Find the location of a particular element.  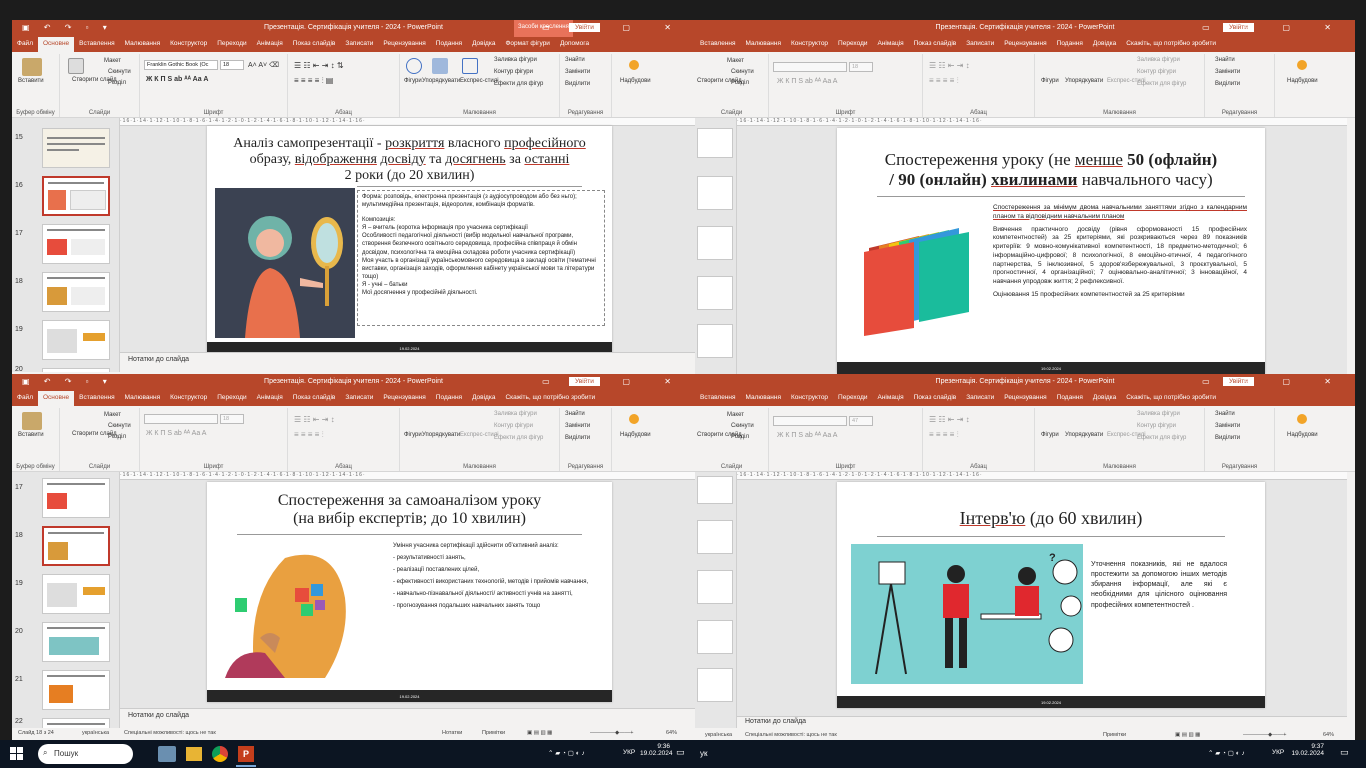

tab-view: Подання is located at coordinates (449, 44).